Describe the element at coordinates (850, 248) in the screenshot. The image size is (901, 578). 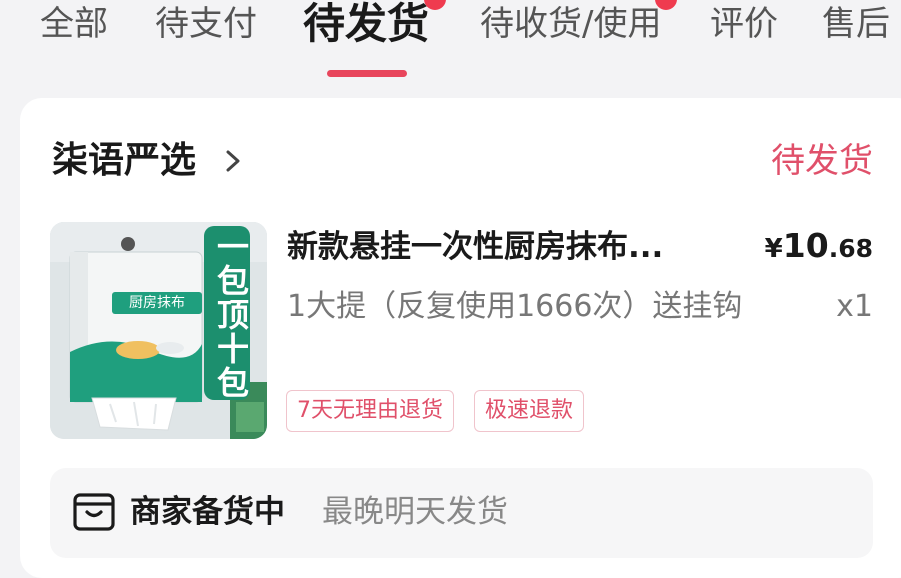
I see `price-decimal: .68` at that location.